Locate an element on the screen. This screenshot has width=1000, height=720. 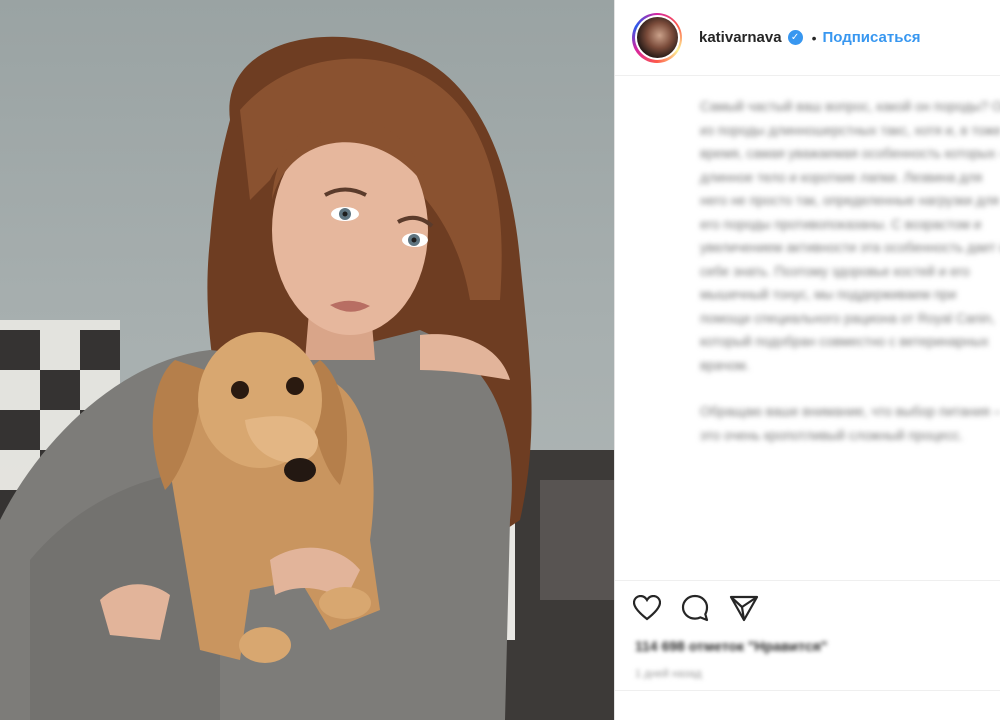
action-icons is located at coordinates (696, 608).